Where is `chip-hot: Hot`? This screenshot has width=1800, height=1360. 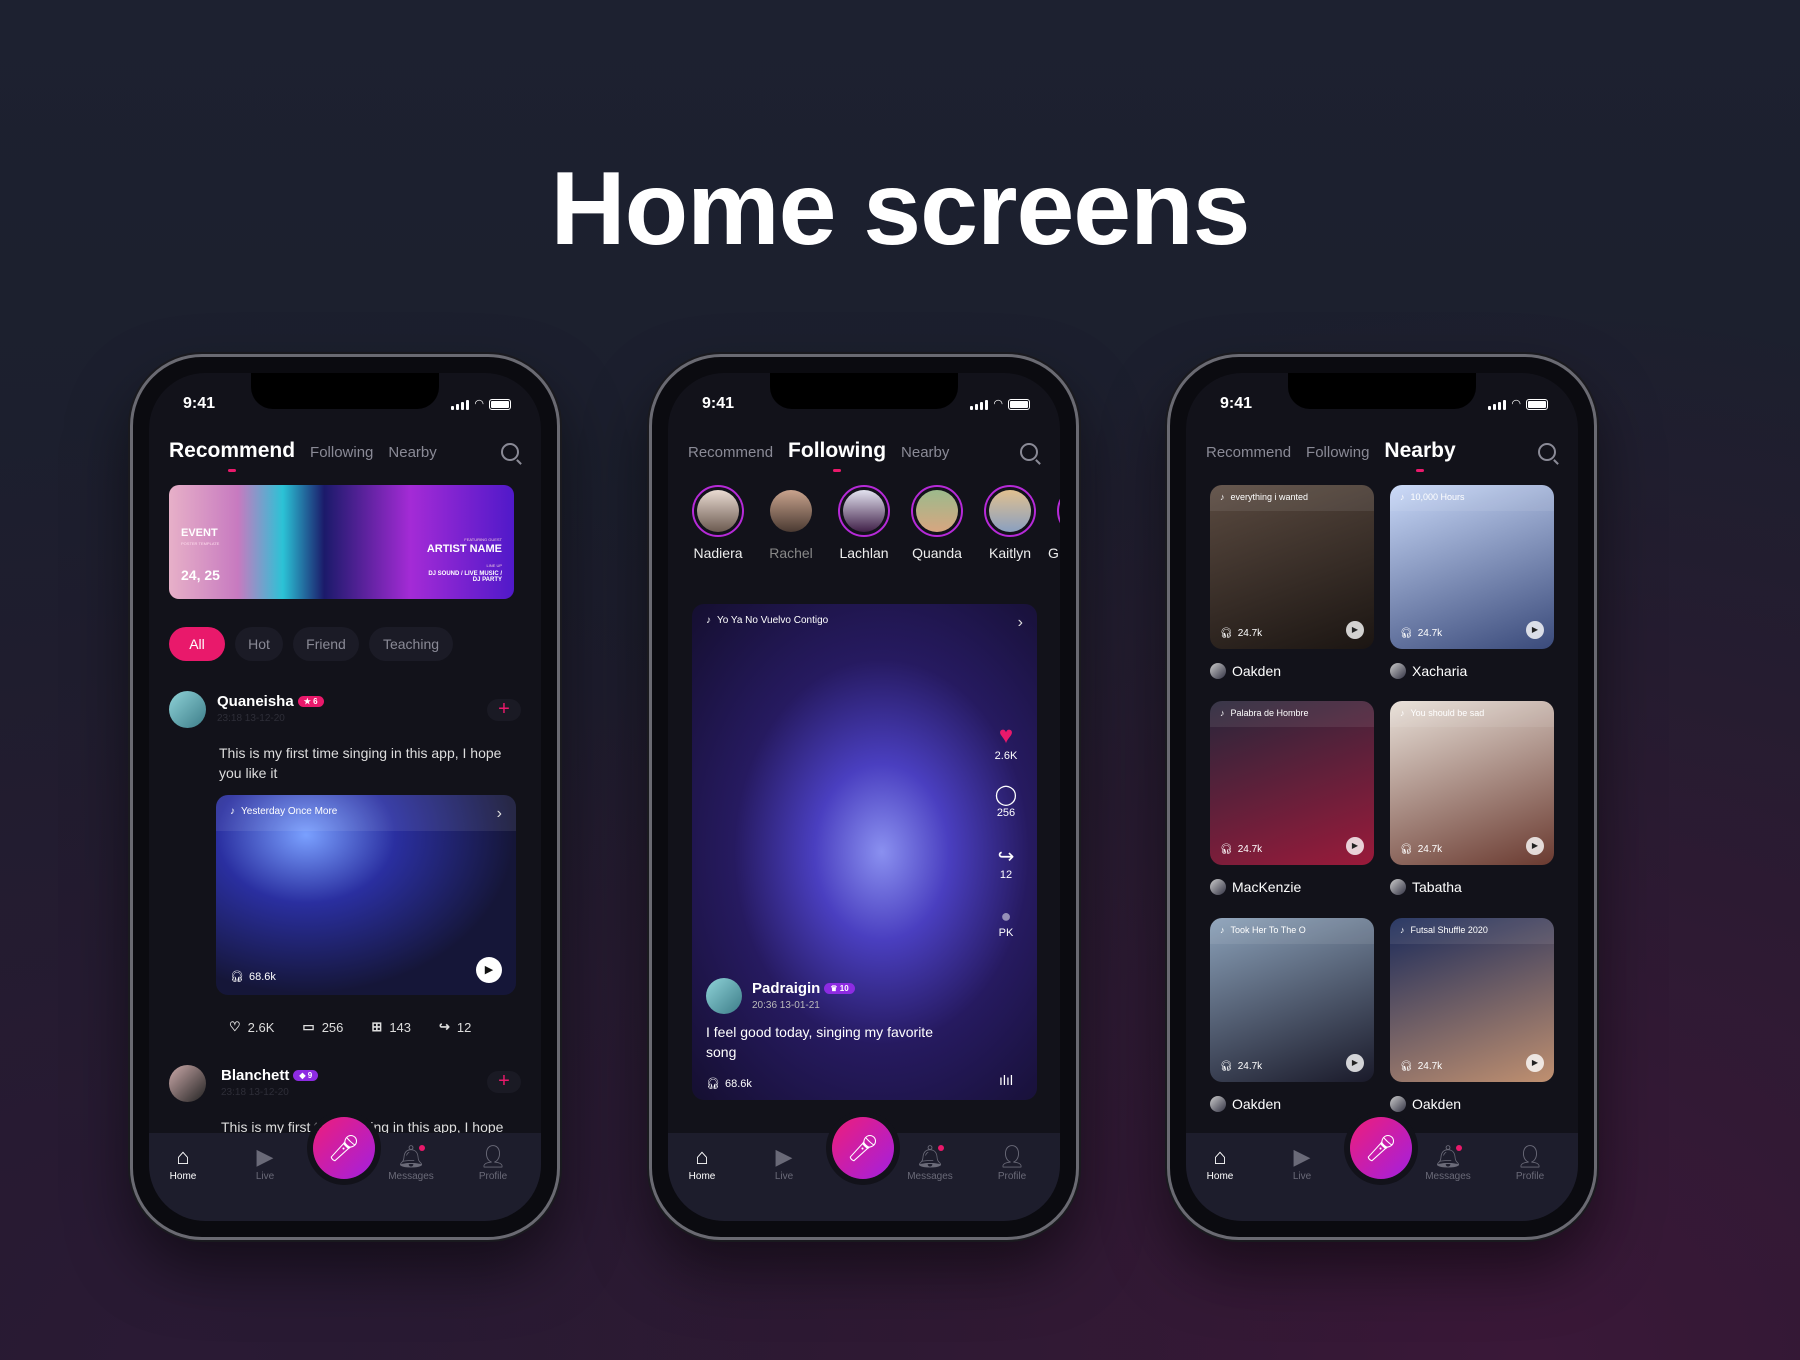
chip-hot: Hot is located at coordinates (259, 644).